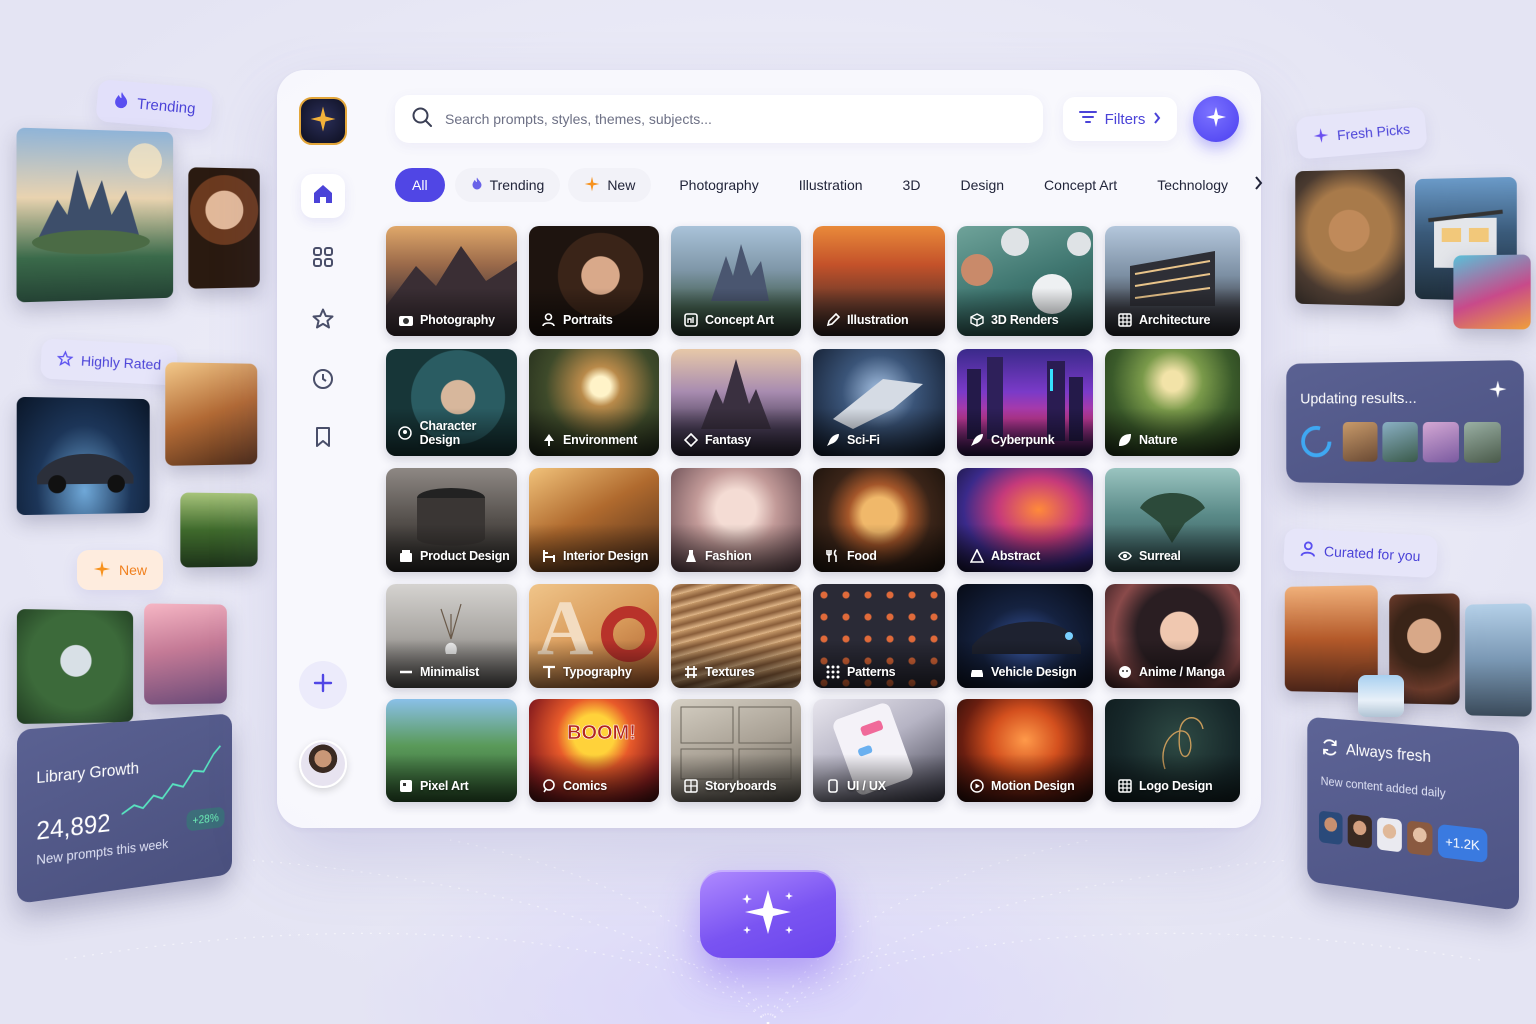 Image resolution: width=1536 pixels, height=1024 pixels. What do you see at coordinates (1172, 750) in the screenshot?
I see `category-tile-logo-design: Logo Design` at bounding box center [1172, 750].